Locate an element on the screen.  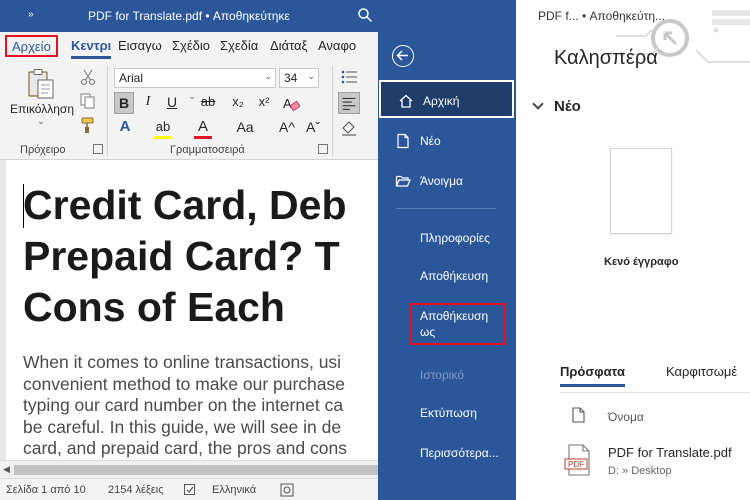
nav-open: Άνοιγμα is located at coordinates (447, 181).